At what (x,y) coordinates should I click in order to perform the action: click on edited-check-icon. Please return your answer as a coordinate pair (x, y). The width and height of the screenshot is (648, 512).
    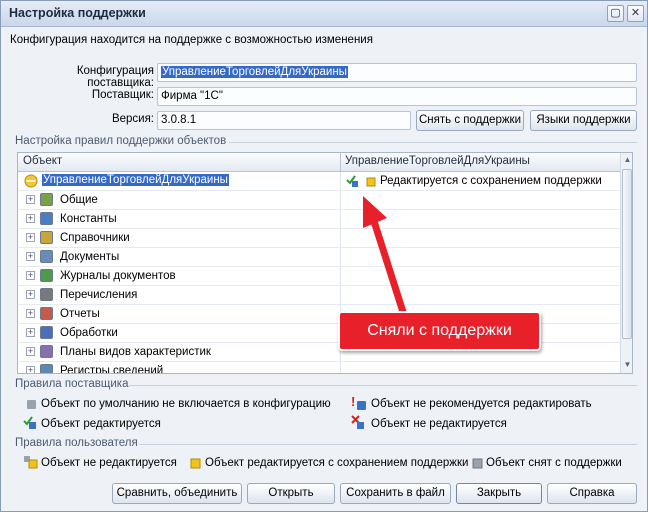
    Looking at the image, I should click on (352, 181).